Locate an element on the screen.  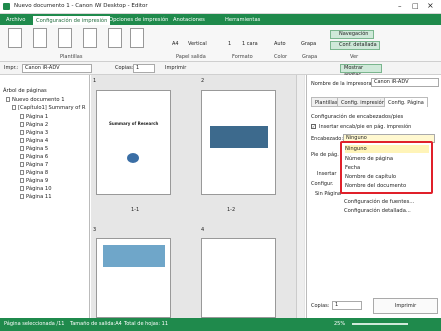
tab-tools: Herramientas is located at coordinates (242, 20).